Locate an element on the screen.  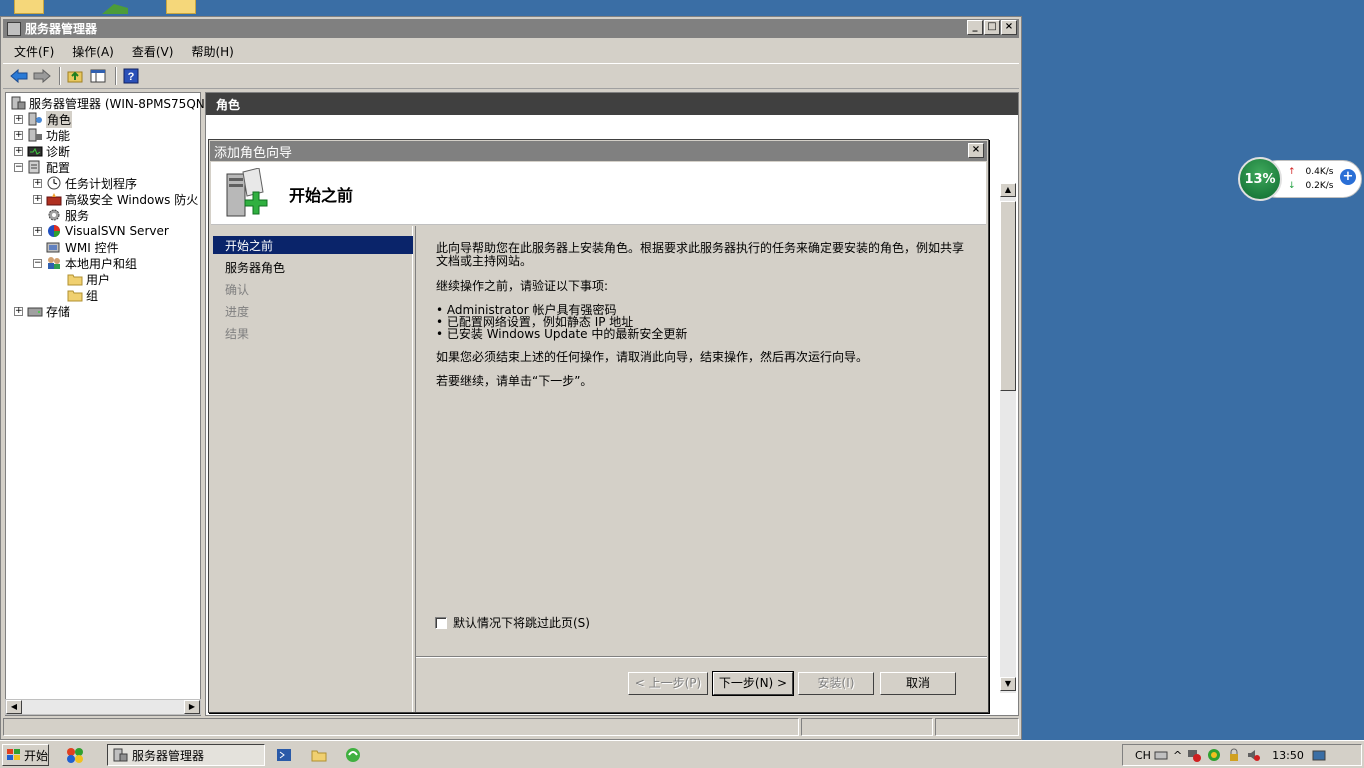
back-arrow-icon is located at coordinates (19, 76).